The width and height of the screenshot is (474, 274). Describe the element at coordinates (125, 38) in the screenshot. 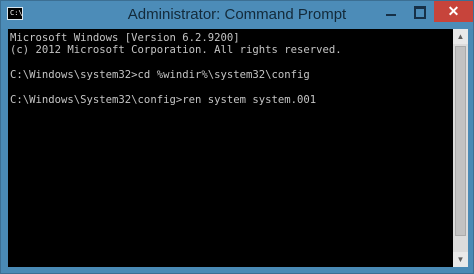

I see `console-line: Microsoft Windows [Version 6.2.9200]` at that location.